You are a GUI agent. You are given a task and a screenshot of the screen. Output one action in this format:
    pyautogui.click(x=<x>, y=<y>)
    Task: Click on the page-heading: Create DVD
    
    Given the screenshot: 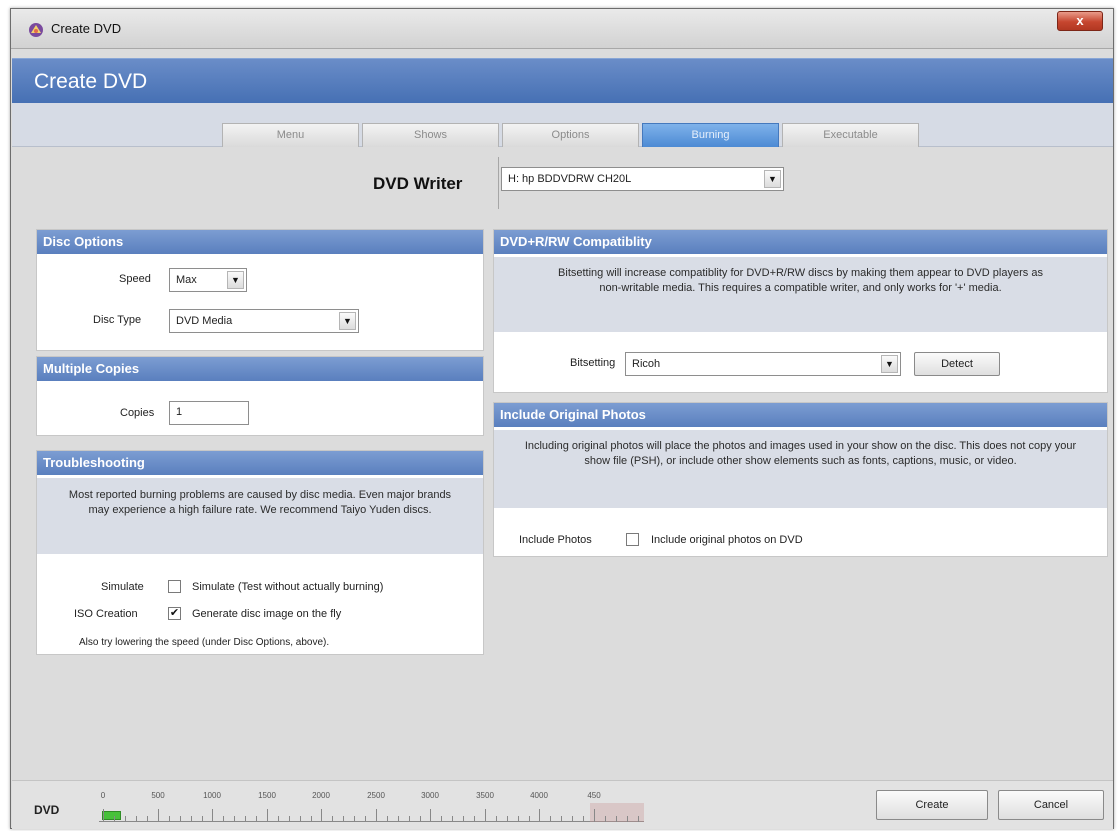 What is the action you would take?
    pyautogui.click(x=91, y=81)
    